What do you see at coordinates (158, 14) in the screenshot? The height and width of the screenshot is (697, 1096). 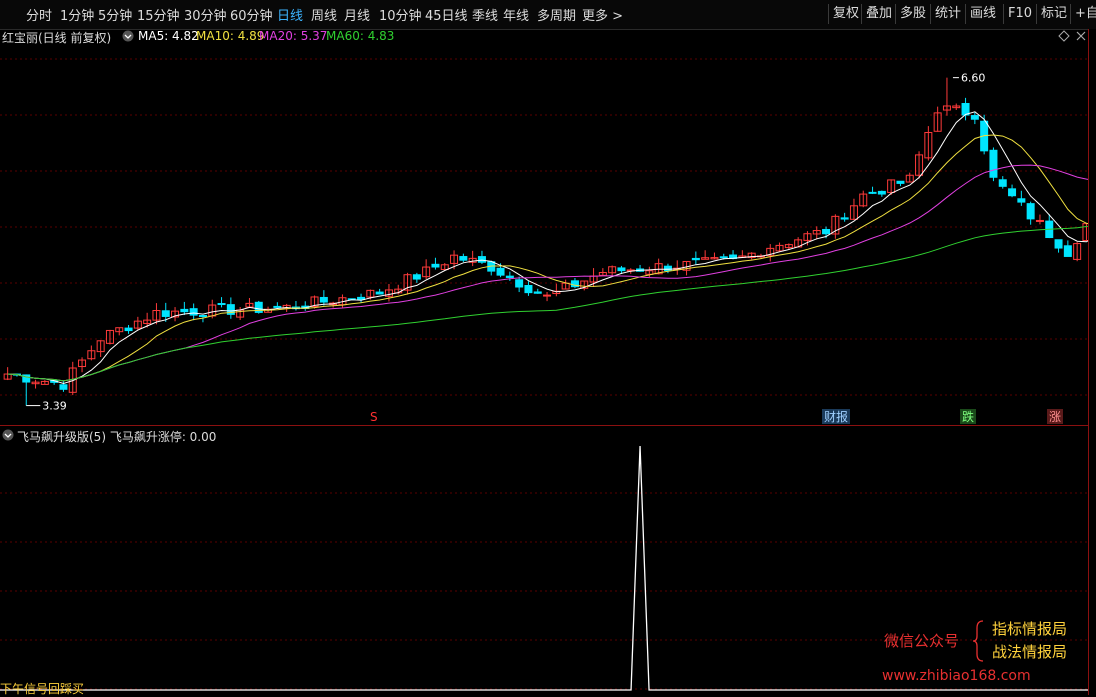 I see `period-tab-3: 15分钟` at bounding box center [158, 14].